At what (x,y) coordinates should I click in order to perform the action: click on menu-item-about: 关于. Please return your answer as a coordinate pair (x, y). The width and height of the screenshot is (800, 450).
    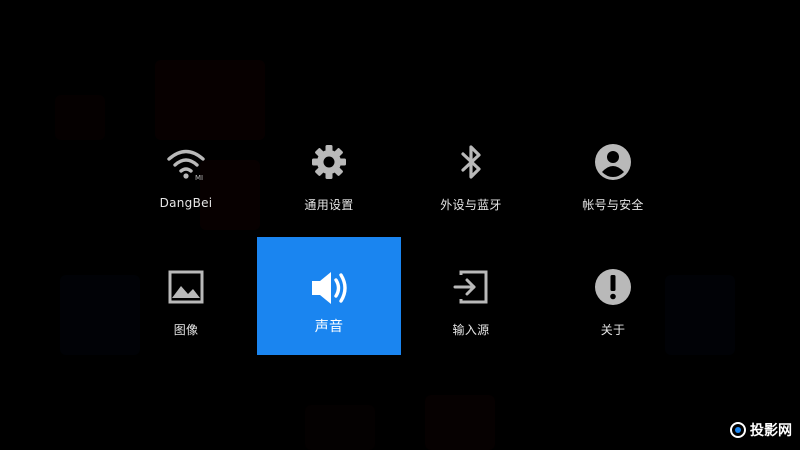
    Looking at the image, I should click on (613, 304).